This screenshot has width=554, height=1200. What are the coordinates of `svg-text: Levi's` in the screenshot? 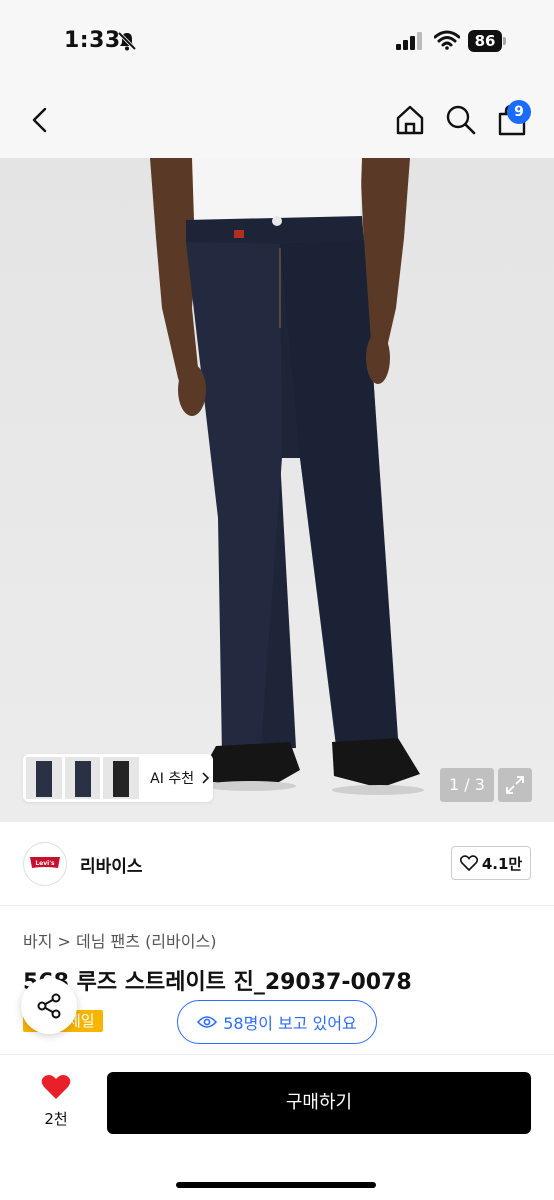 It's located at (45, 863).